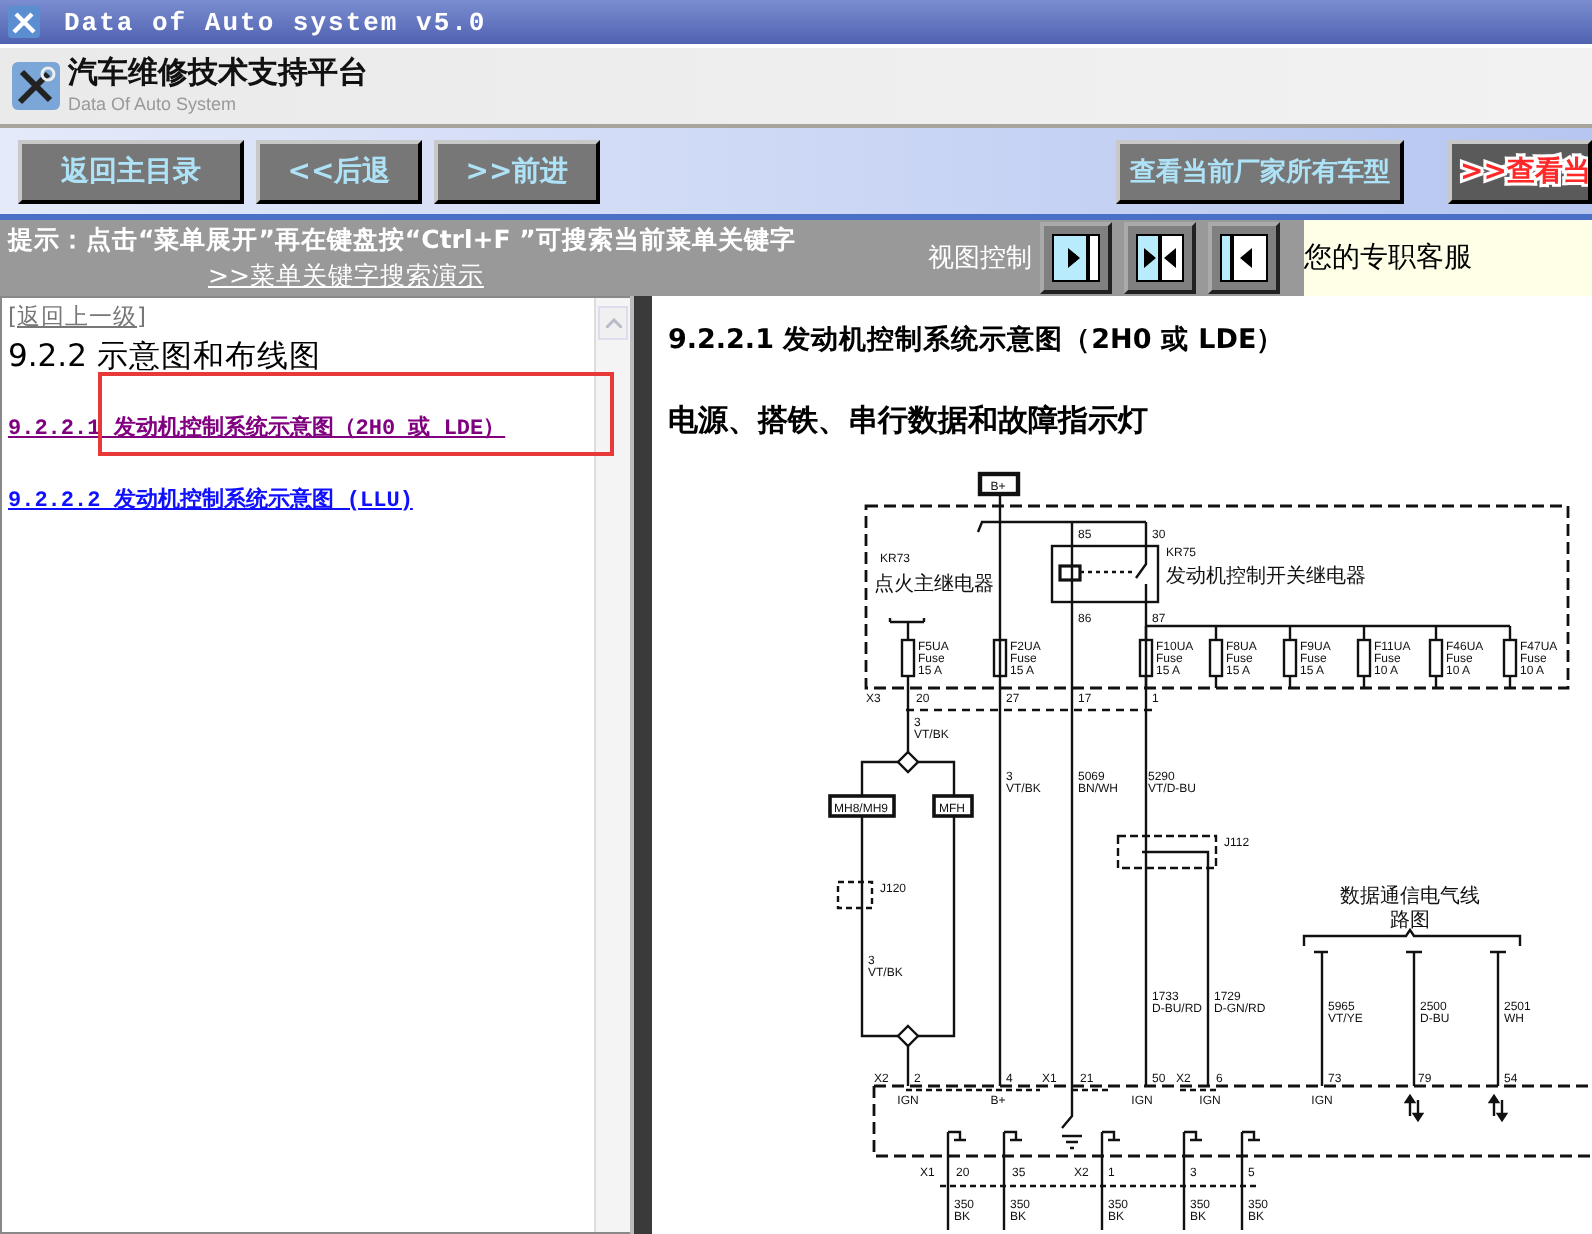 The width and height of the screenshot is (1592, 1234). What do you see at coordinates (153, 104) in the screenshot?
I see `app-subtitle: Data Of Auto System` at bounding box center [153, 104].